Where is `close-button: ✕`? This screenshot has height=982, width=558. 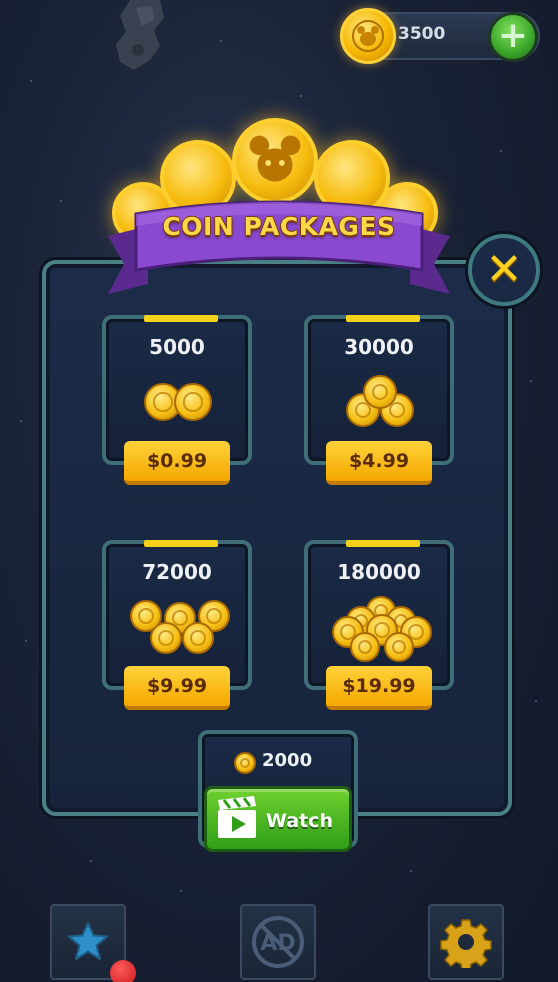 close-button: ✕ is located at coordinates (504, 270).